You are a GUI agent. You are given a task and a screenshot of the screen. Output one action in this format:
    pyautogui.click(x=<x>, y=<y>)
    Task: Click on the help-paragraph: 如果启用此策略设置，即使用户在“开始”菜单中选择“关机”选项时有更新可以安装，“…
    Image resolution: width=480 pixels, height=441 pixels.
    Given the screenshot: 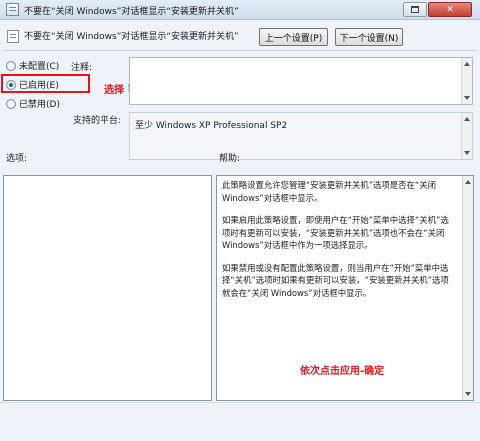 What is the action you would take?
    pyautogui.click(x=335, y=232)
    